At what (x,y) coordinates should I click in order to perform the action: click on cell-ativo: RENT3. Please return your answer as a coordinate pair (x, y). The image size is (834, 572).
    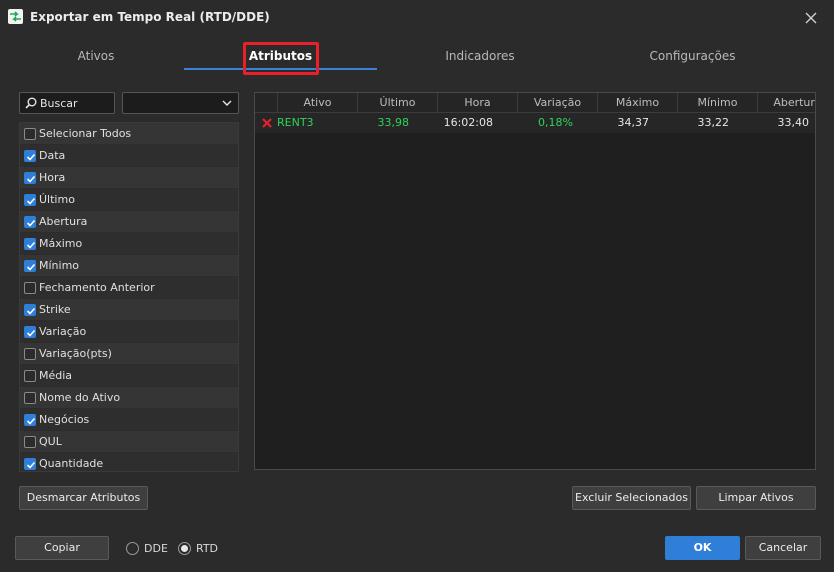
    Looking at the image, I should click on (295, 122).